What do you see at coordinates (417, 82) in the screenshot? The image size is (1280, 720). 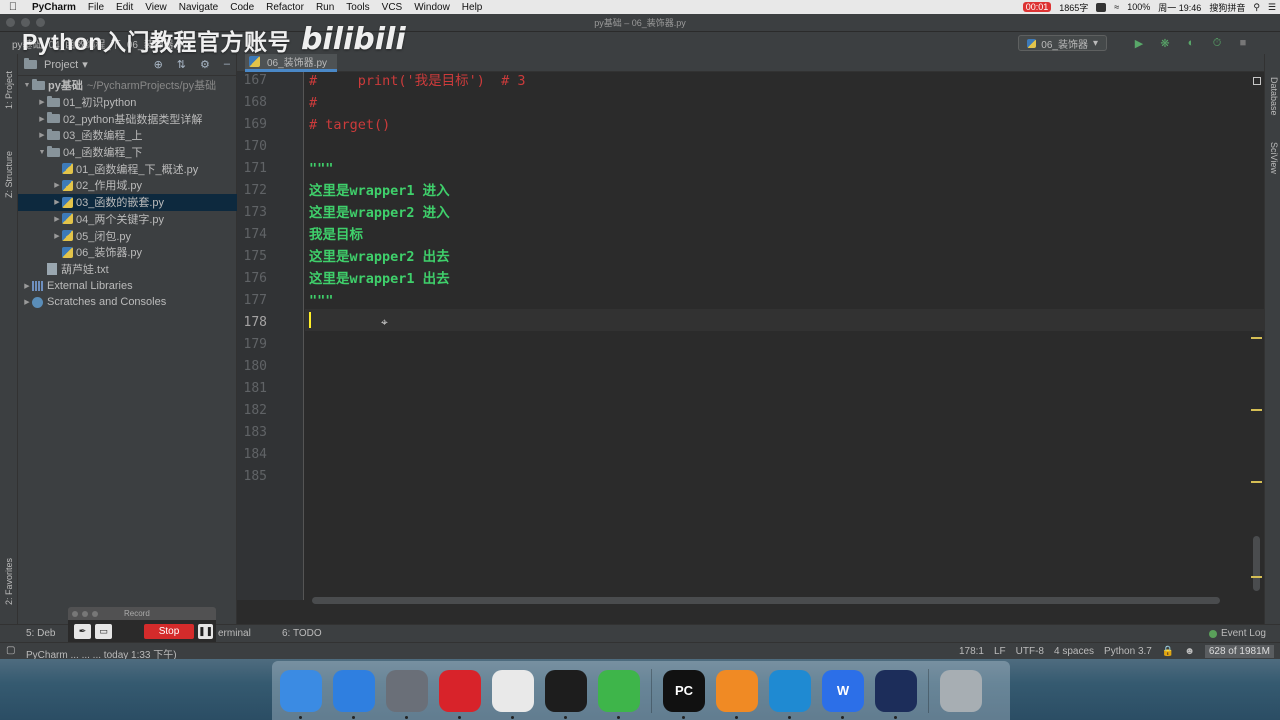 I see `code-line: # print('我是目标') # 3` at bounding box center [417, 82].